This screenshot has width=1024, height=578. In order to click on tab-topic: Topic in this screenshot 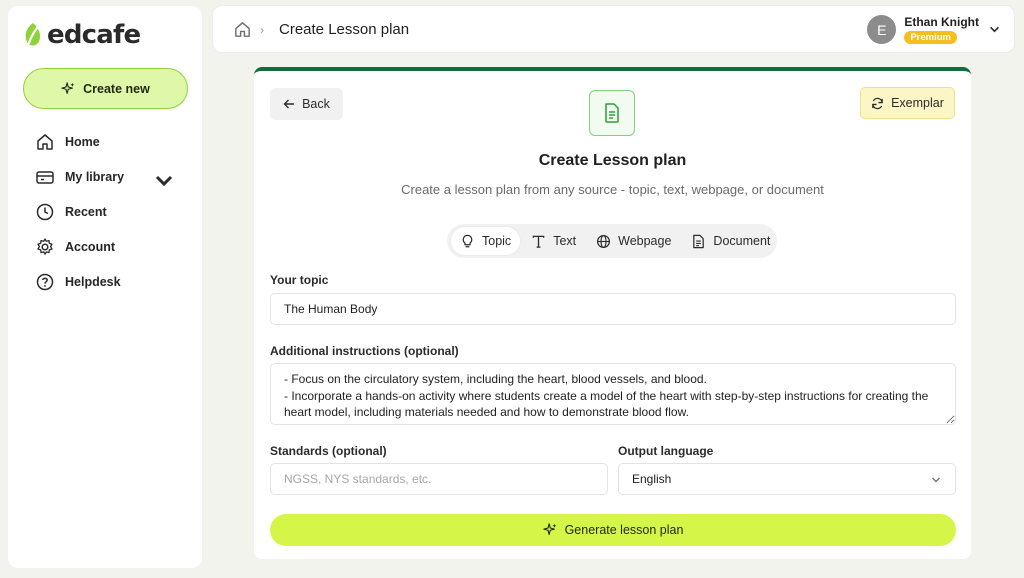, I will do `click(486, 241)`.